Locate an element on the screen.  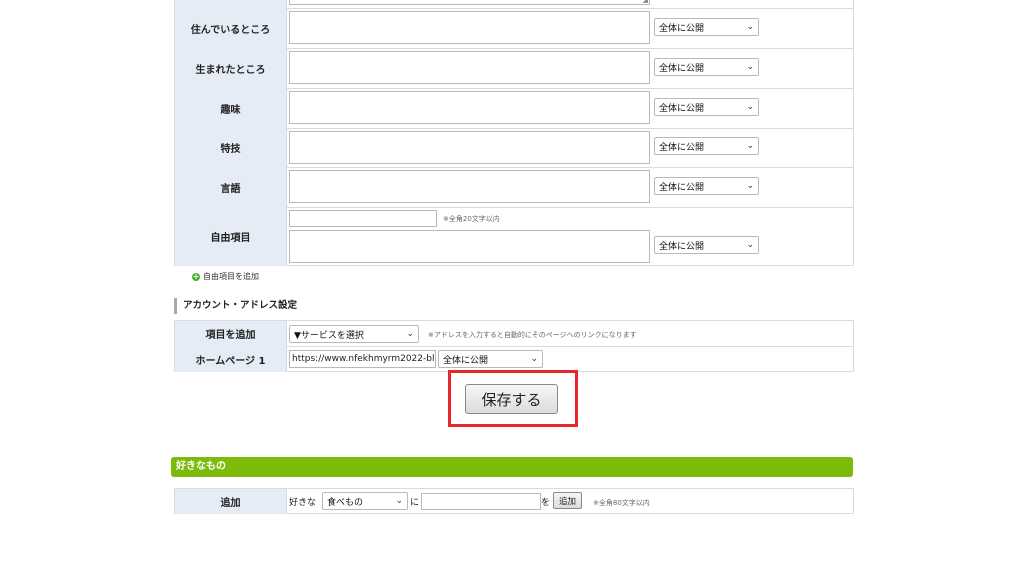
row-label: 趣味 is located at coordinates (230, 108).